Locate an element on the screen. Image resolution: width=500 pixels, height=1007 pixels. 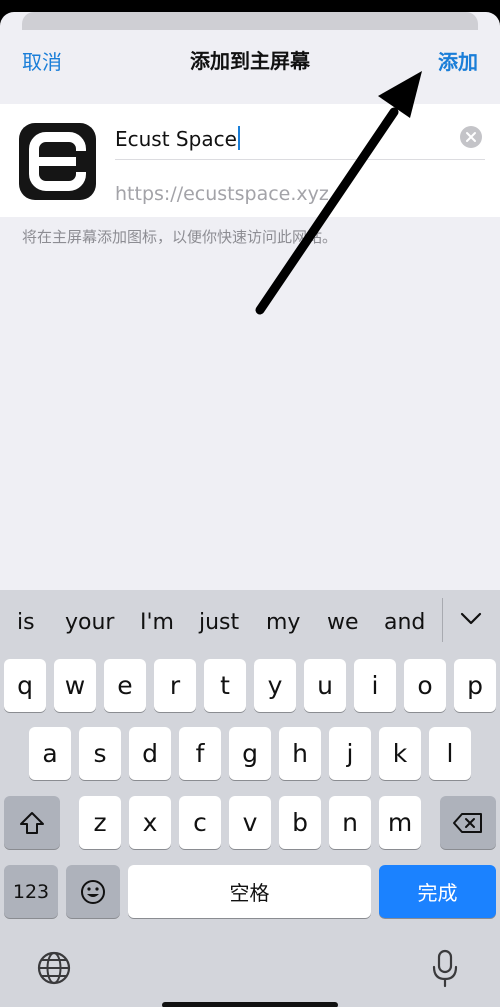
home-indicator is located at coordinates (250, 1004).